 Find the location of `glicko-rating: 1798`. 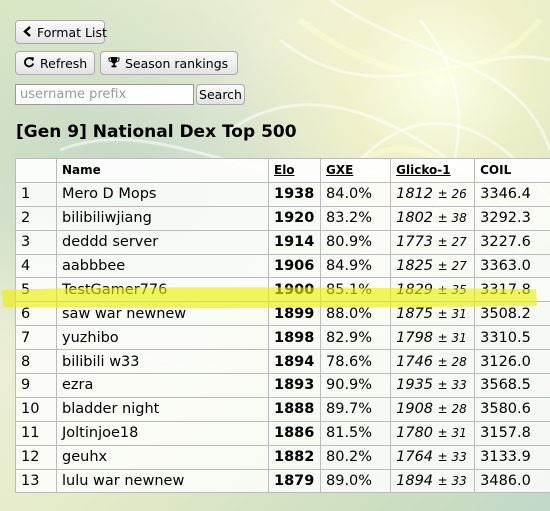

glicko-rating: 1798 is located at coordinates (415, 337).